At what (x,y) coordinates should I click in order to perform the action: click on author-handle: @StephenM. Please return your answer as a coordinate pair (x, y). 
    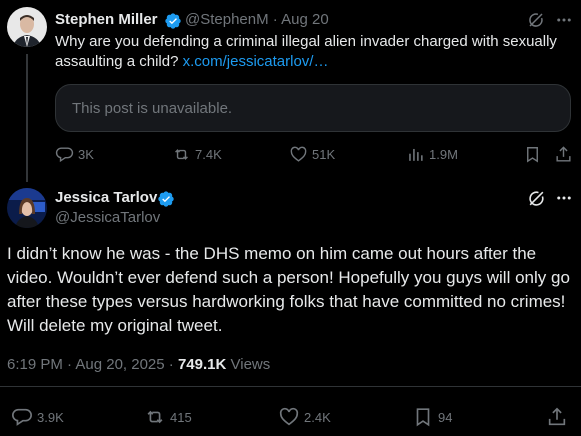
    Looking at the image, I should click on (227, 19).